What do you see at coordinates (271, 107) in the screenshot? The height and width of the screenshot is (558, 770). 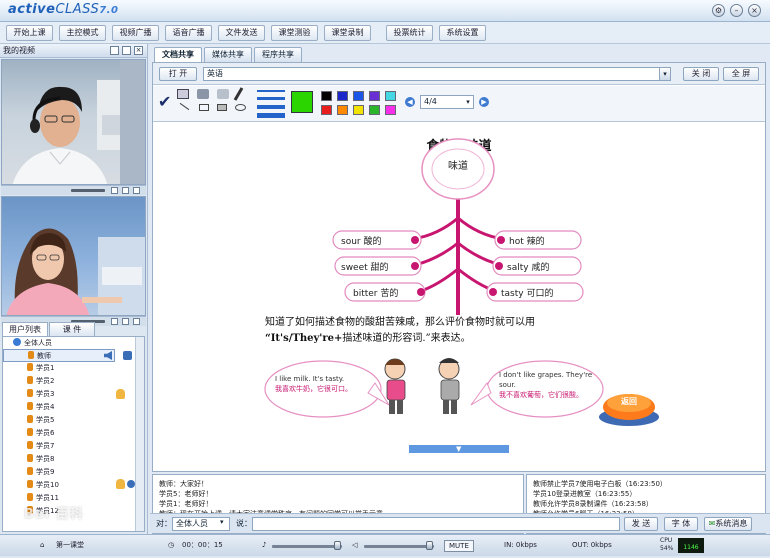 I see `line-width-thick` at bounding box center [271, 107].